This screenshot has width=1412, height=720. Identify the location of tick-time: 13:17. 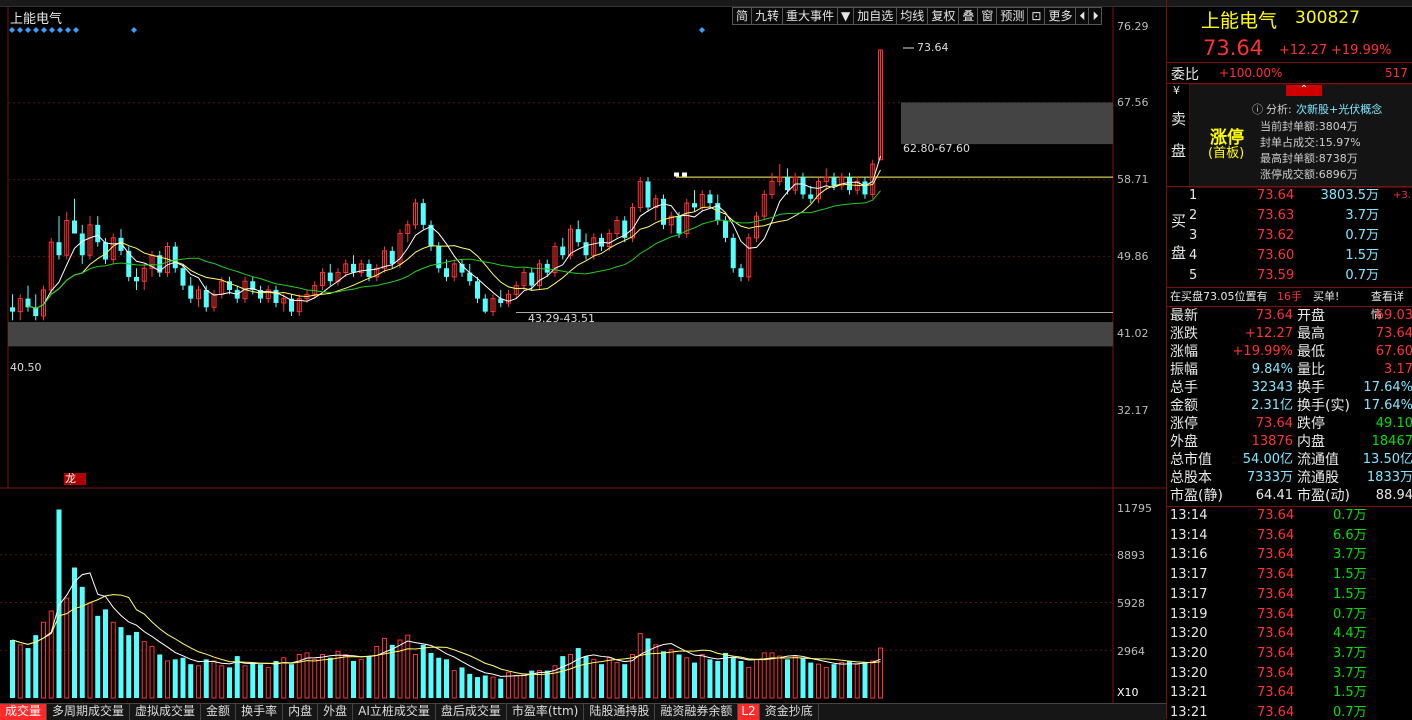
(1189, 575).